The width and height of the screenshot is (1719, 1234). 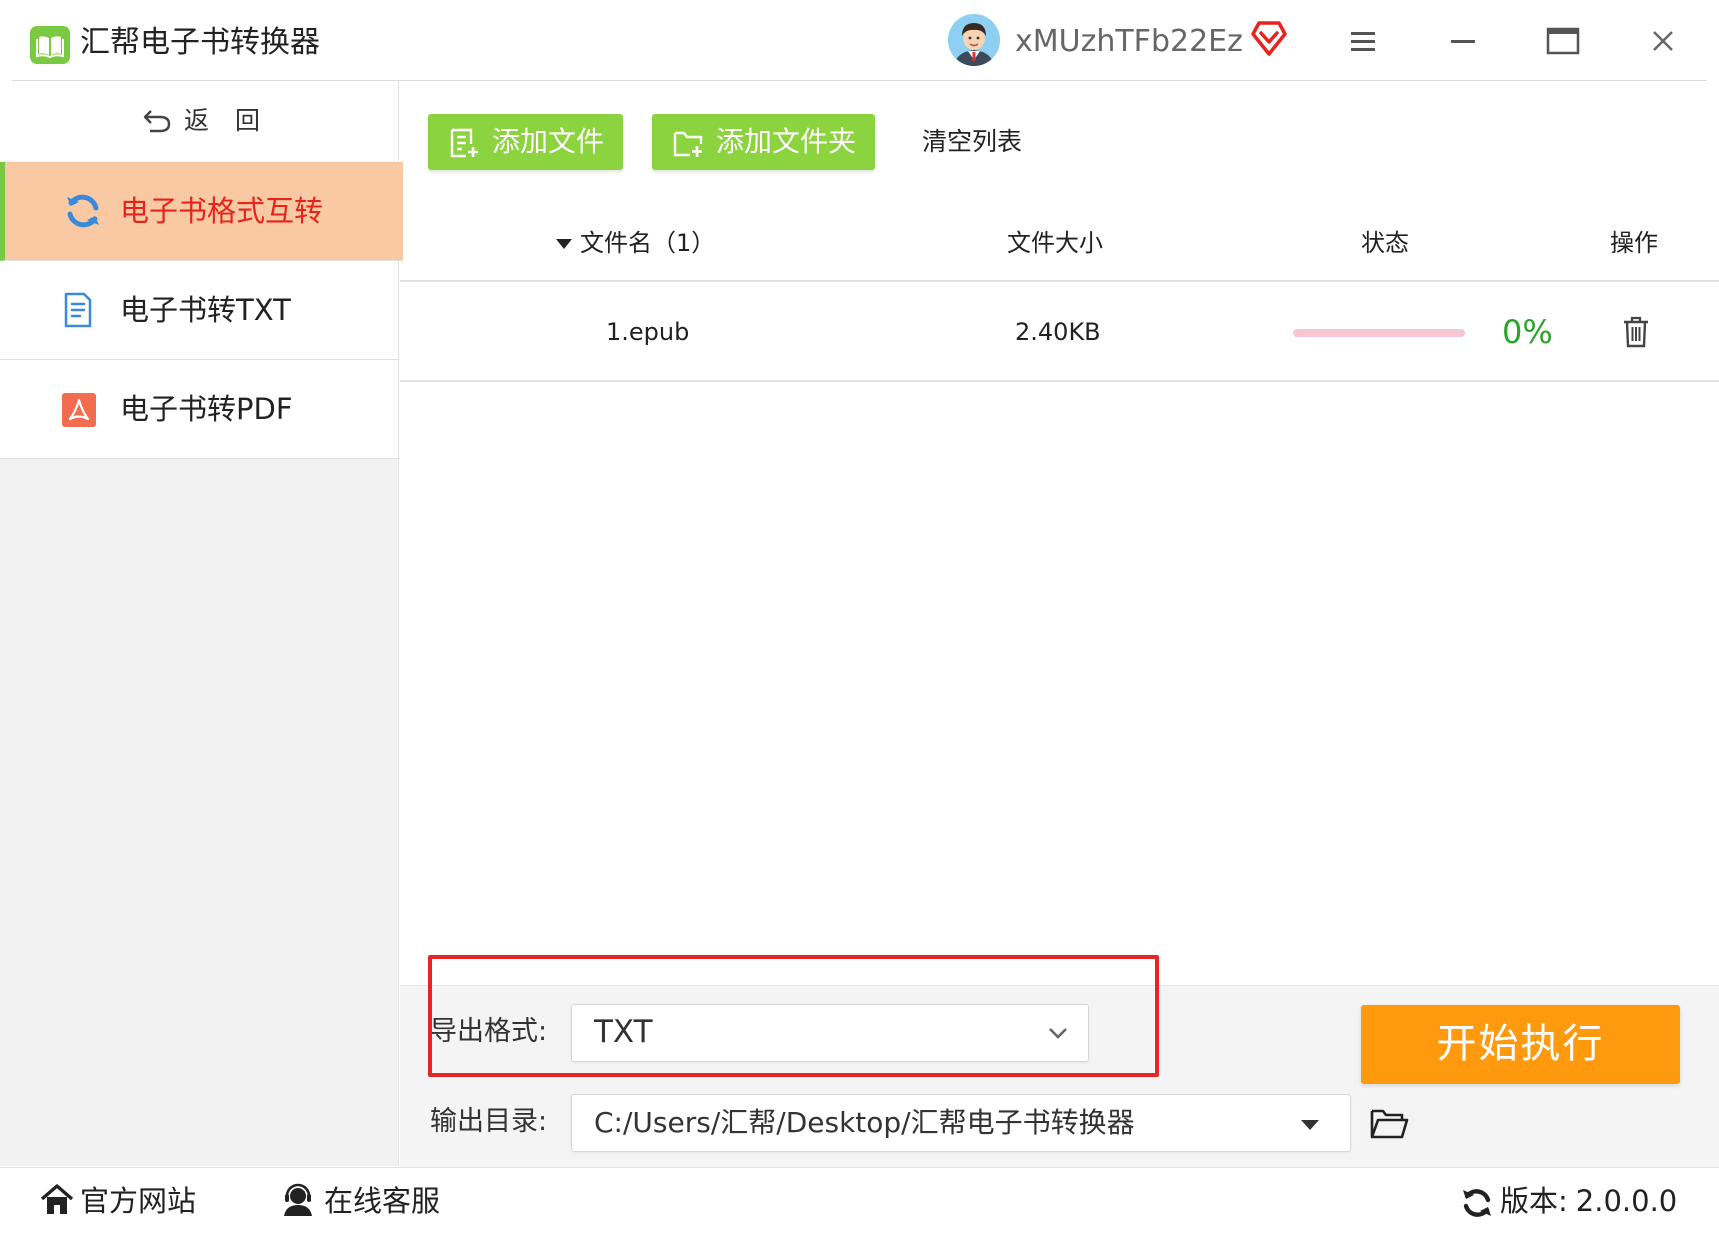 I want to click on sidebar-item-label: 电子书格式互转, so click(x=222, y=211).